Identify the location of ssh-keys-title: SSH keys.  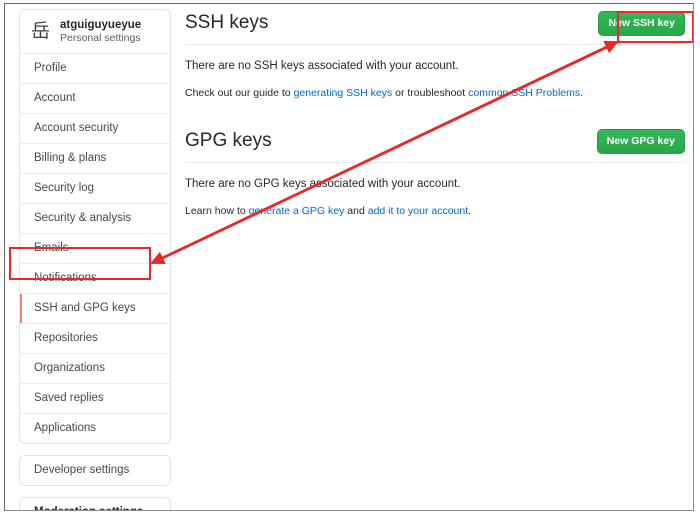
(227, 22).